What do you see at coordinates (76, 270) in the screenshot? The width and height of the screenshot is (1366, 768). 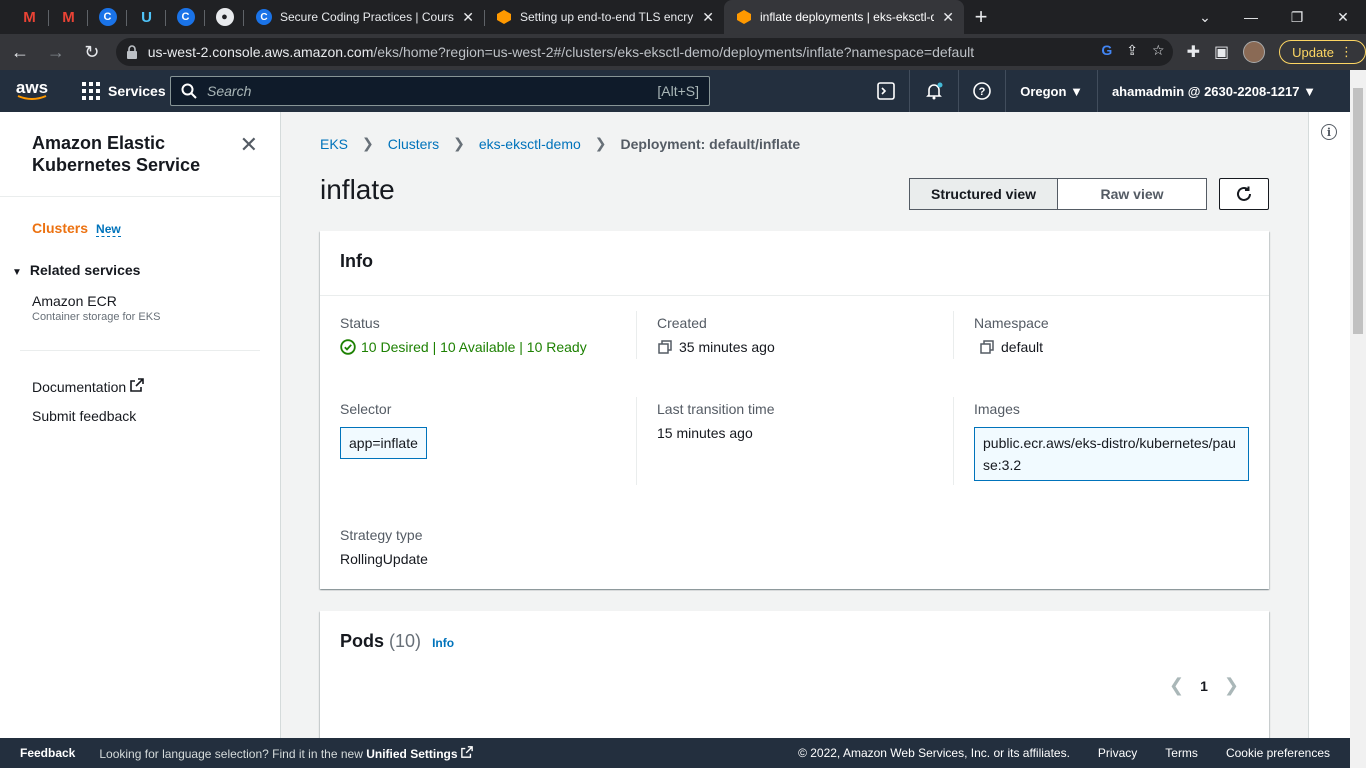 I see `related-services-toggle: ▼ Related services` at bounding box center [76, 270].